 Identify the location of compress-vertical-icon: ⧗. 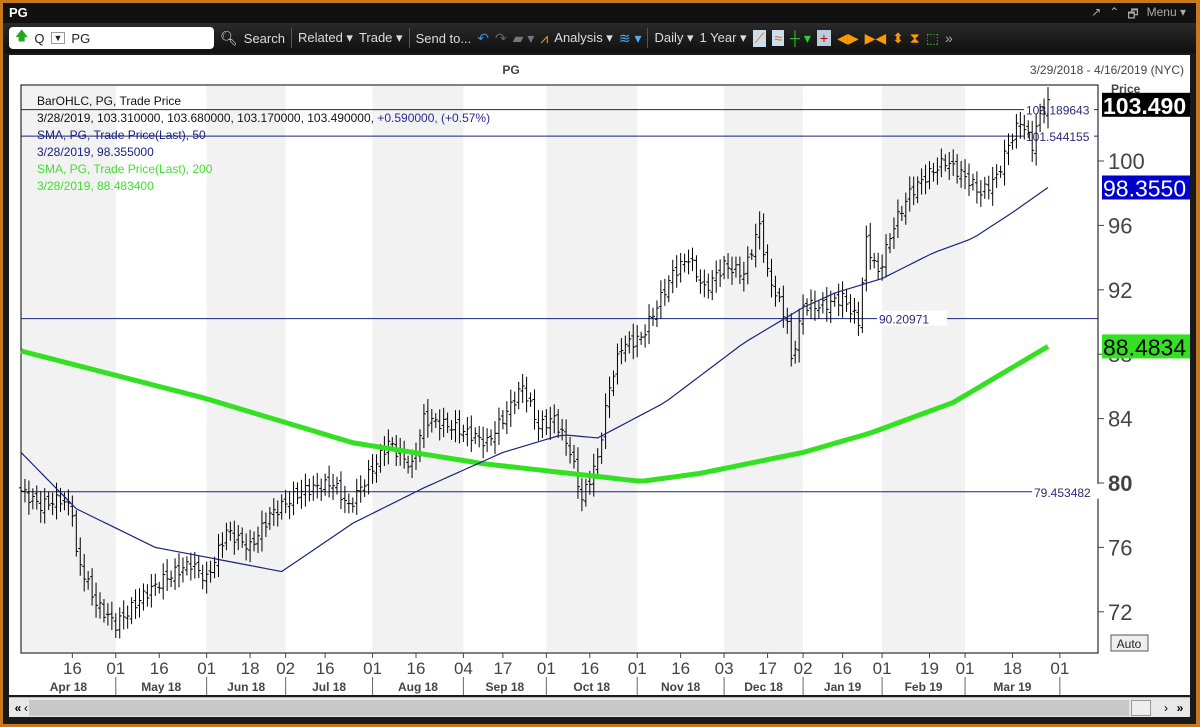
(915, 38).